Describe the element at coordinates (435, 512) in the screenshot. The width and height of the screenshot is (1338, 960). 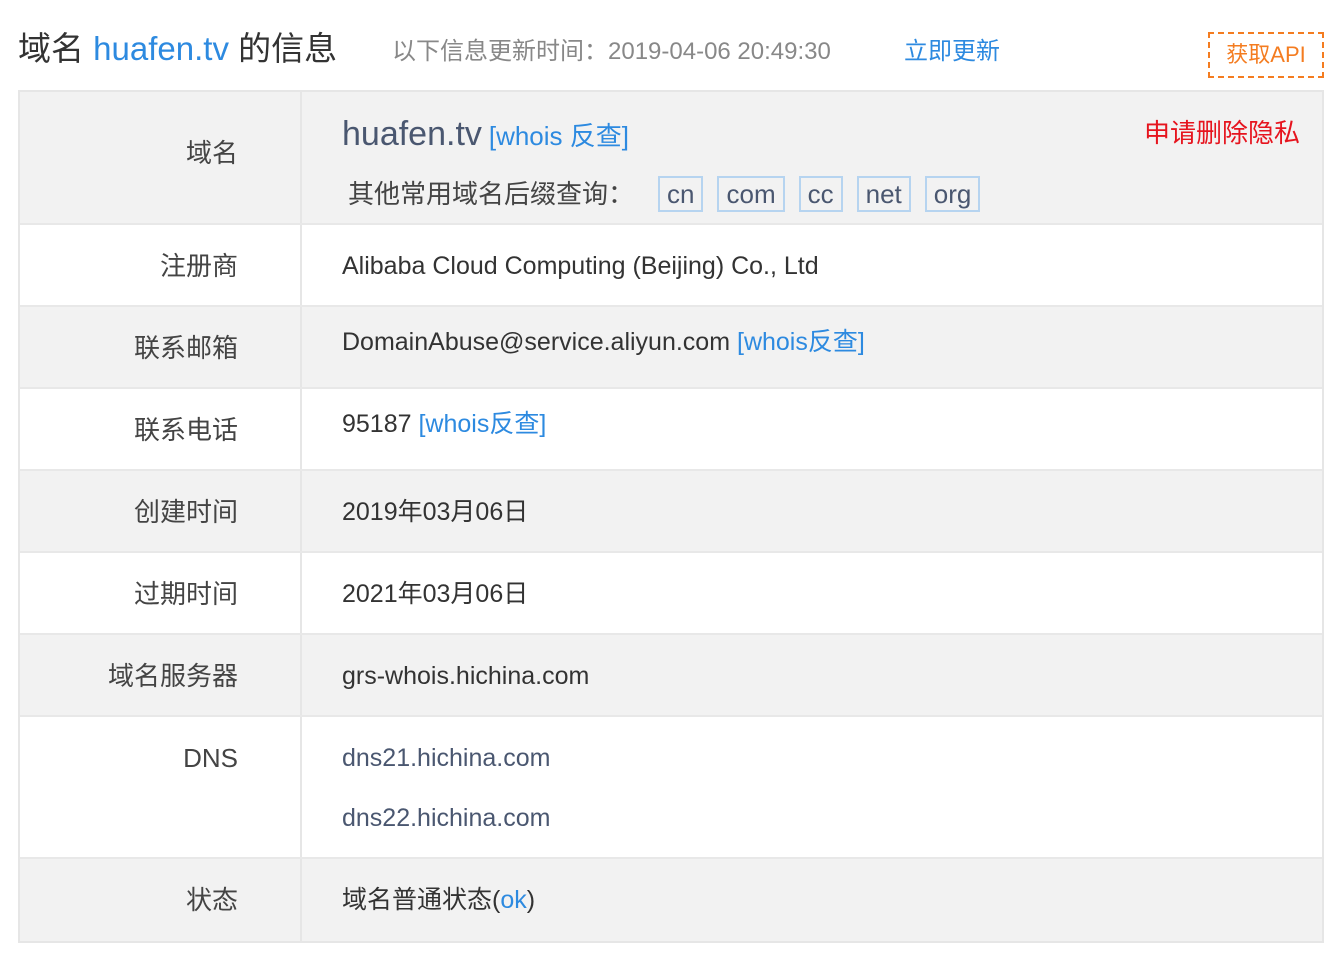
I see `value-created: 2019年03月06日` at that location.